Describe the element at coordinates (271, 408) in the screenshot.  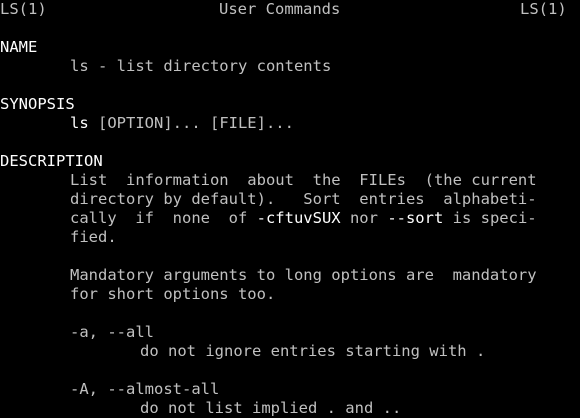
I see `option-desc-almost-all: do not list implied . and ..` at that location.